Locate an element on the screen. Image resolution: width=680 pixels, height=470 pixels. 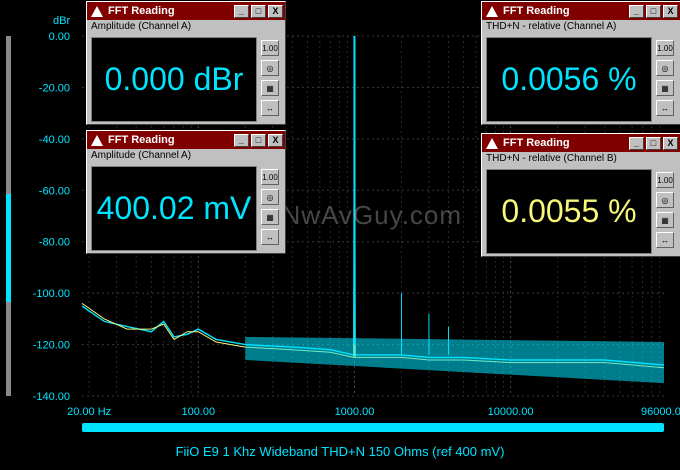
y-tick-label: -20.00 is located at coordinates (54, 88).